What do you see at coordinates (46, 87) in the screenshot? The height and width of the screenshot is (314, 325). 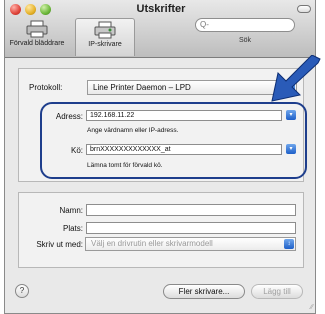 I see `protocol-label: Protokoll:` at bounding box center [46, 87].